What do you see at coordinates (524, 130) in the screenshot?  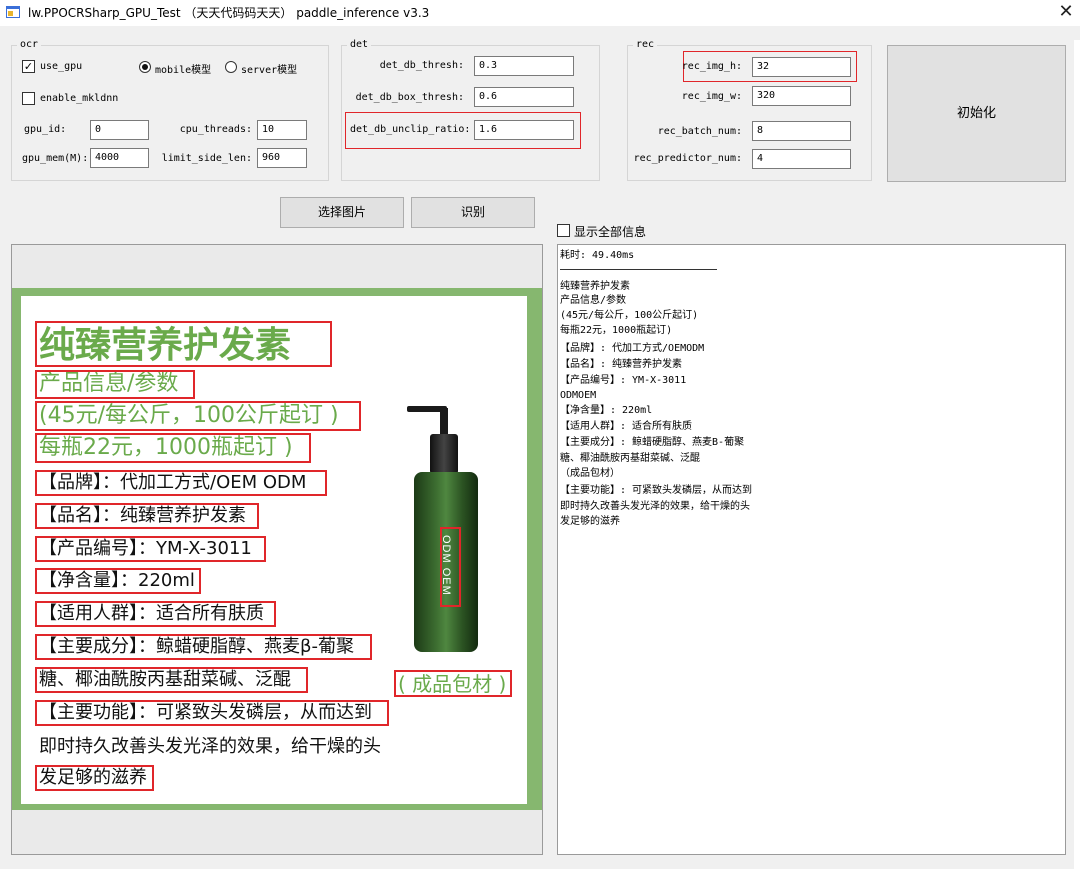 I see `det-db-unclip-ratio-input: 1.6` at bounding box center [524, 130].